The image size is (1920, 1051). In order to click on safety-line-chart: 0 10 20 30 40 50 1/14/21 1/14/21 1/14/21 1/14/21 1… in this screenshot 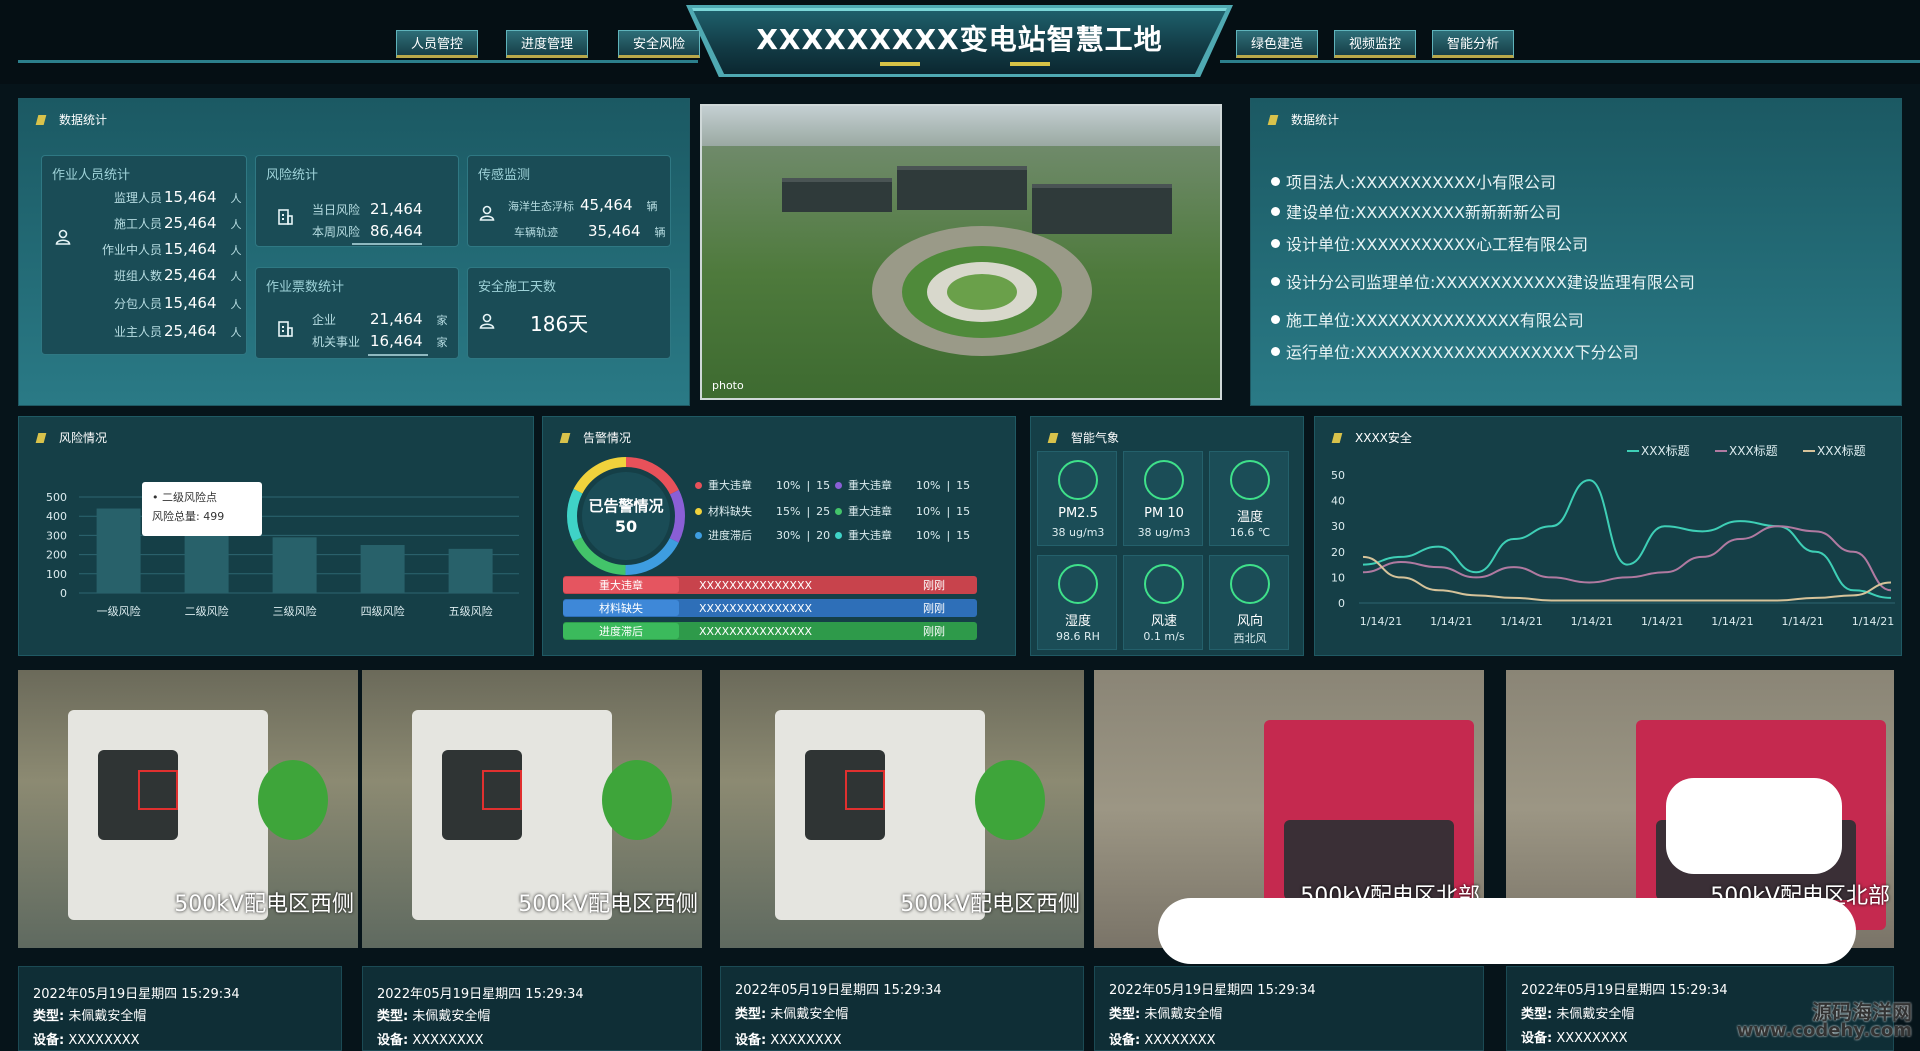, I will do `click(1613, 536)`.